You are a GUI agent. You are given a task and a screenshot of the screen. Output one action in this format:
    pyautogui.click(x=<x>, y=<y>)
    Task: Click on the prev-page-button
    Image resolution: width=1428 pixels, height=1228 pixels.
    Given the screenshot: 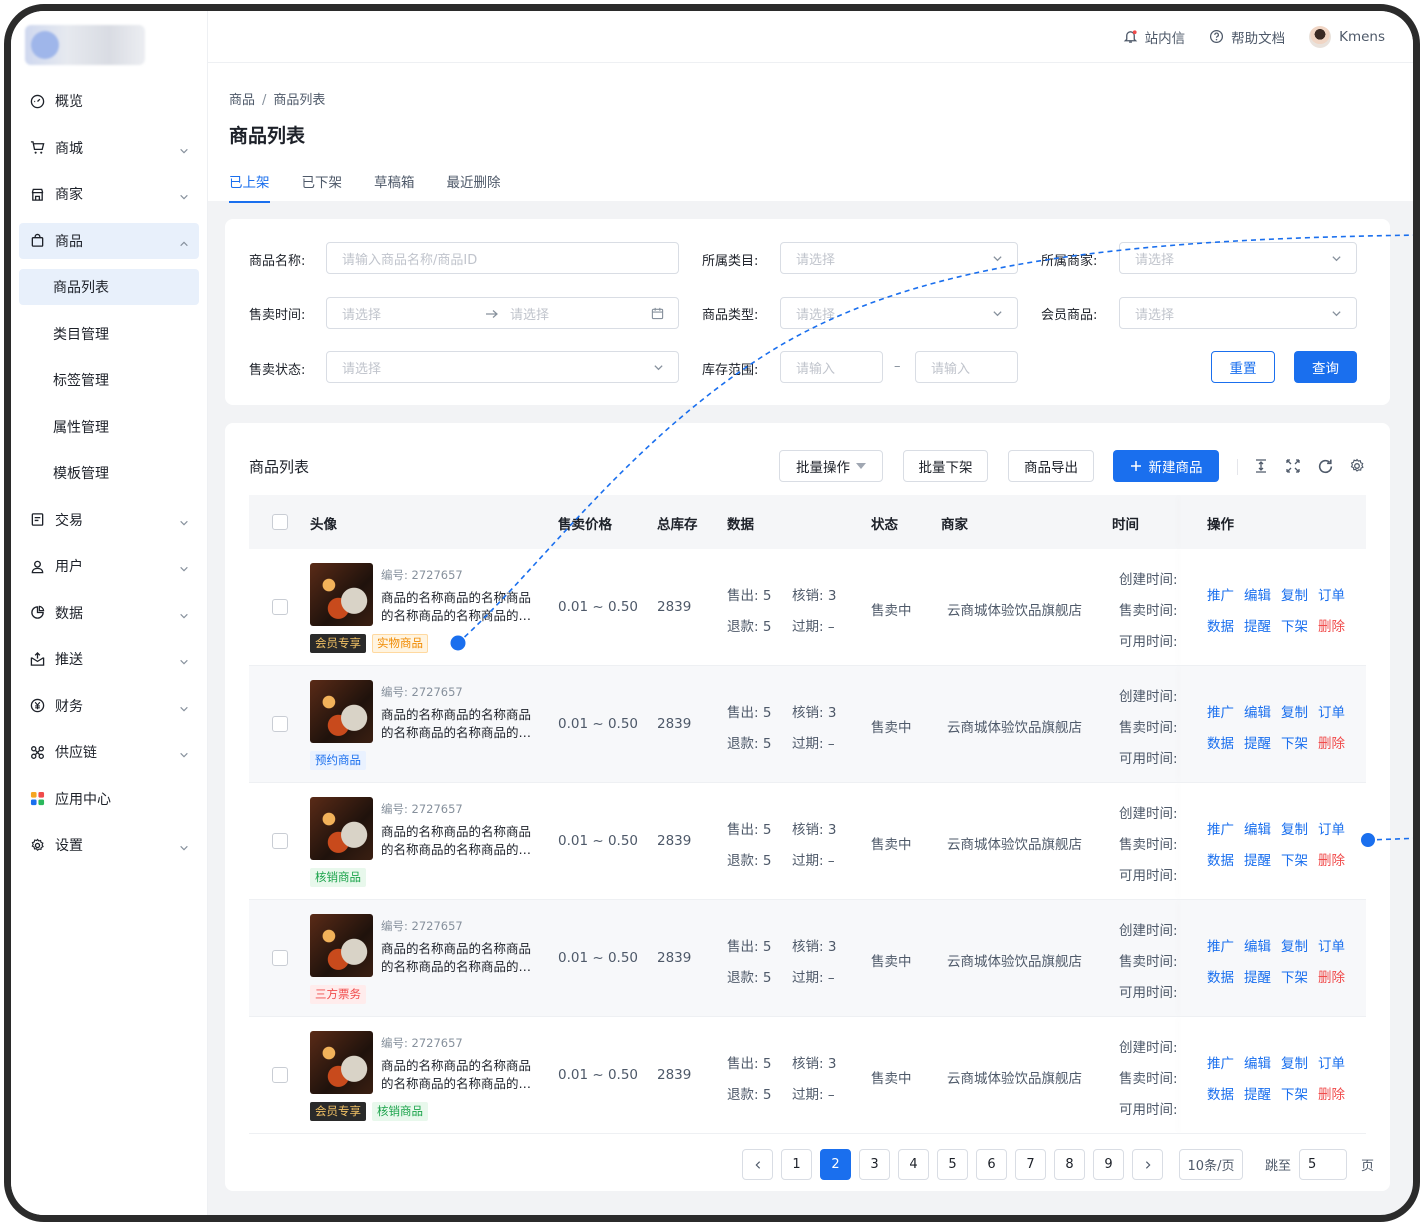 What is the action you would take?
    pyautogui.click(x=757, y=1164)
    